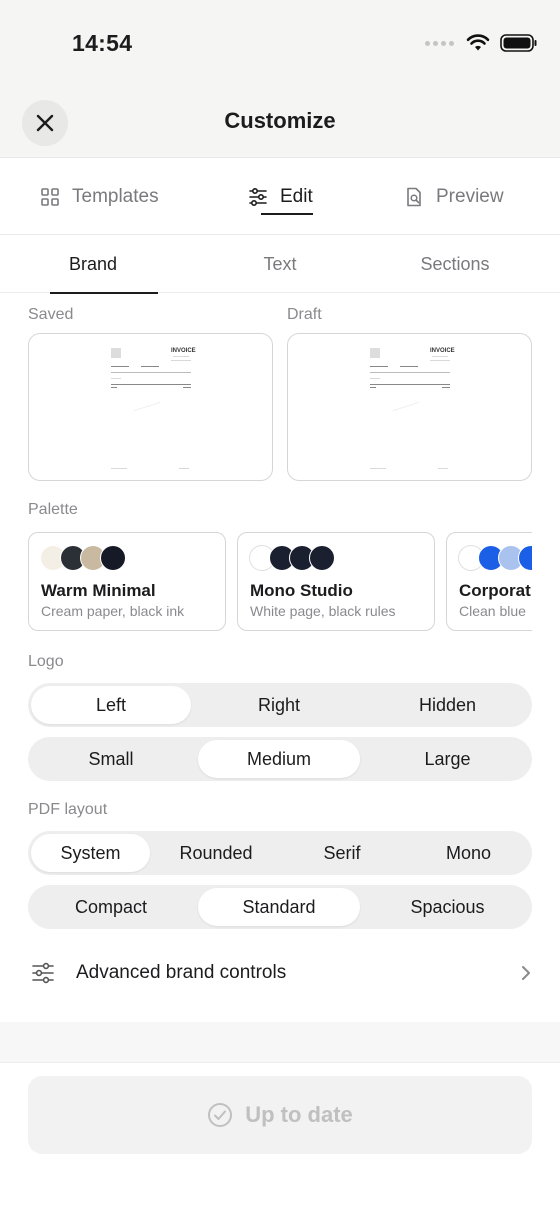 The height and width of the screenshot is (1218, 560). Describe the element at coordinates (115, 196) in the screenshot. I see `tab-templates-label: Templates` at that location.